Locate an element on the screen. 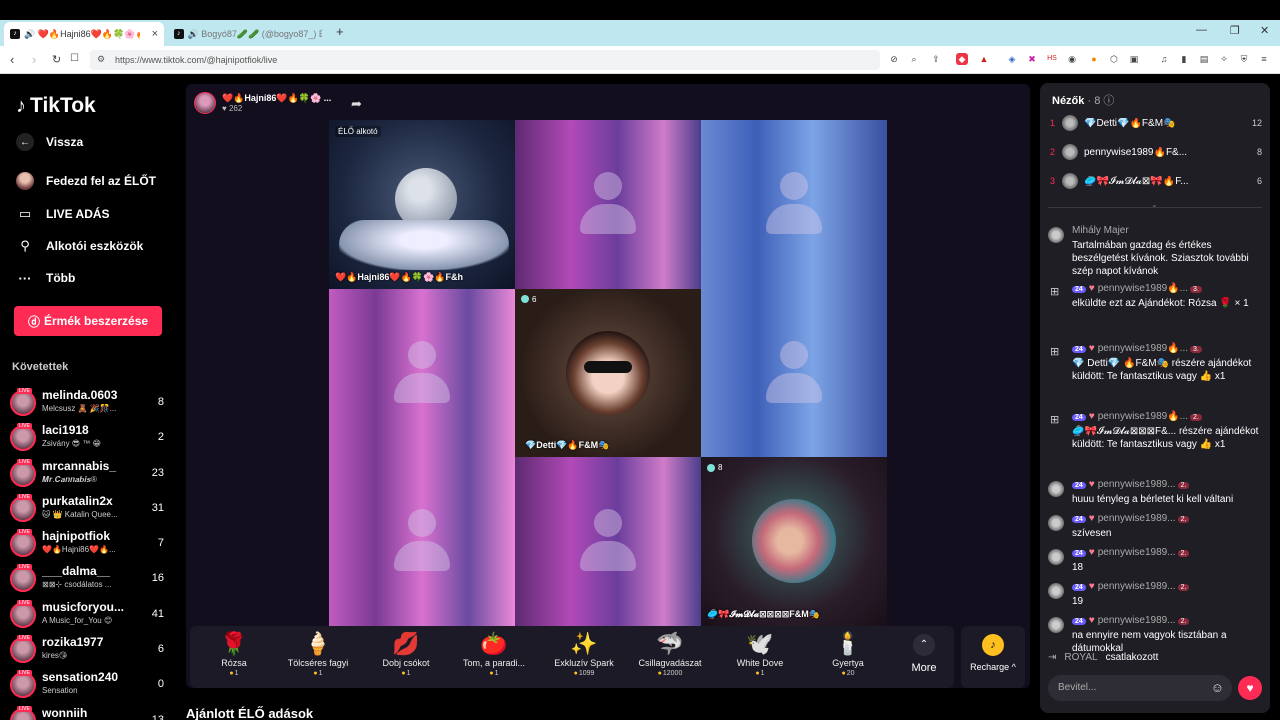  info-icon: ⓘ is located at coordinates (1108, 101).